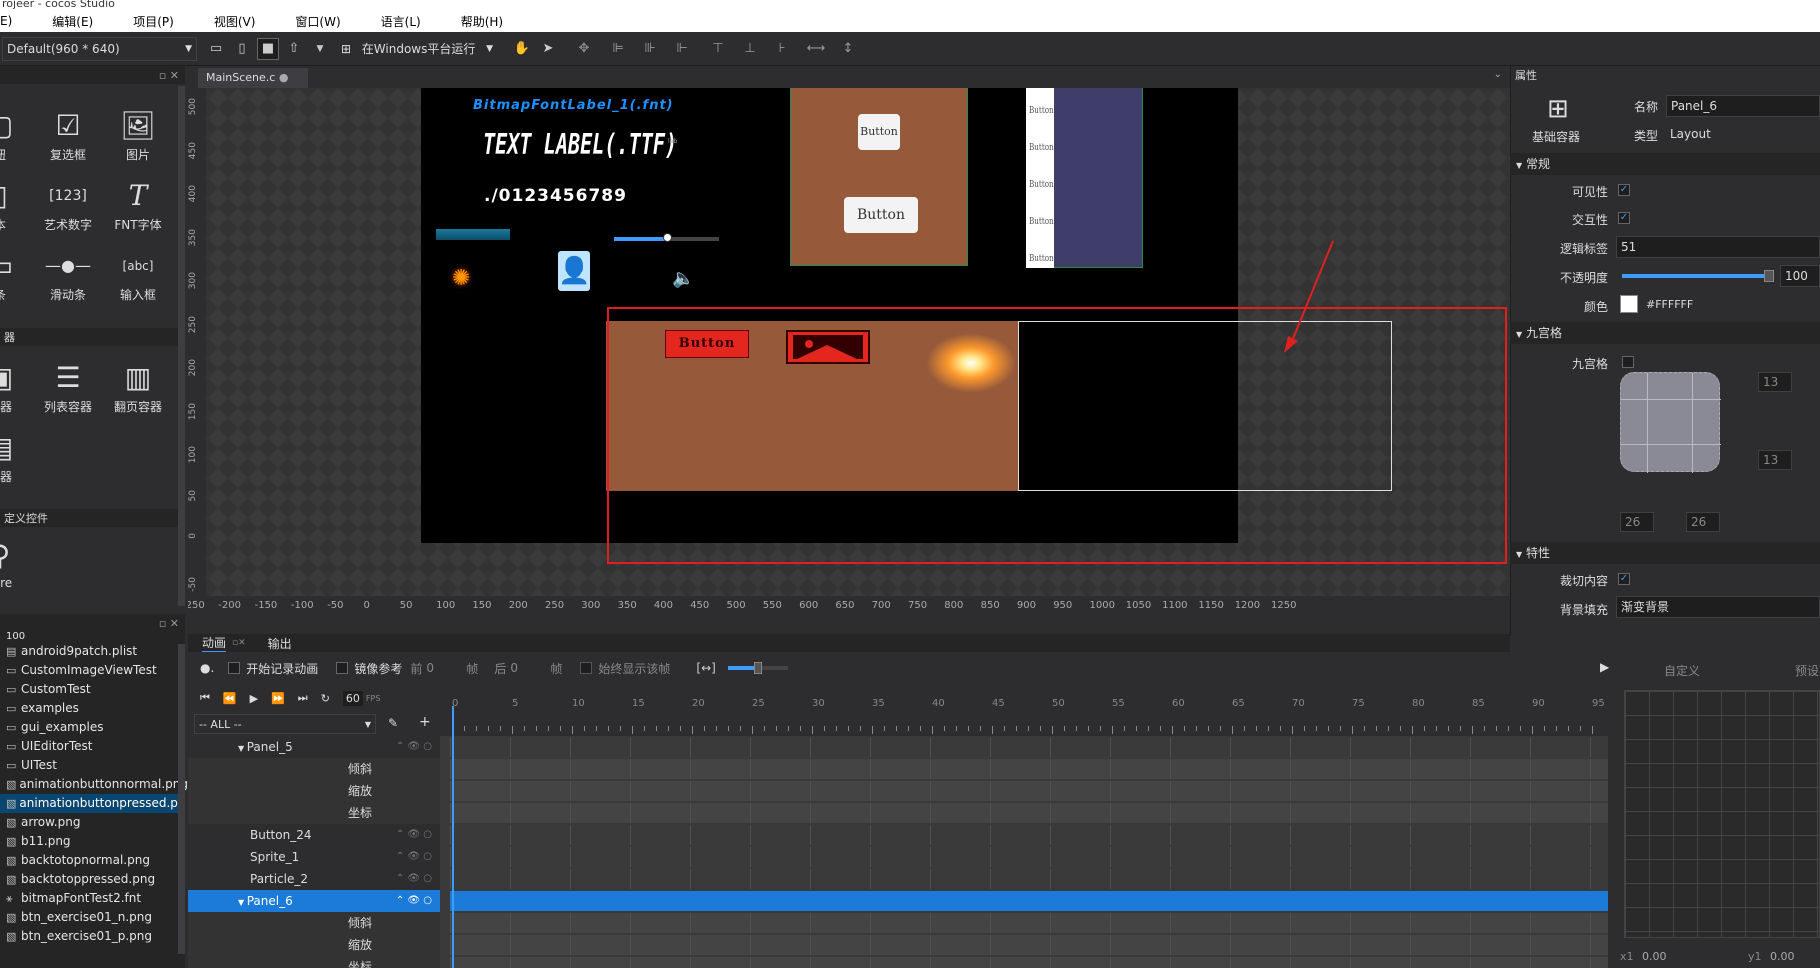  Describe the element at coordinates (92, 746) in the screenshot. I see `file-row: ▭ UIEditorTest` at that location.